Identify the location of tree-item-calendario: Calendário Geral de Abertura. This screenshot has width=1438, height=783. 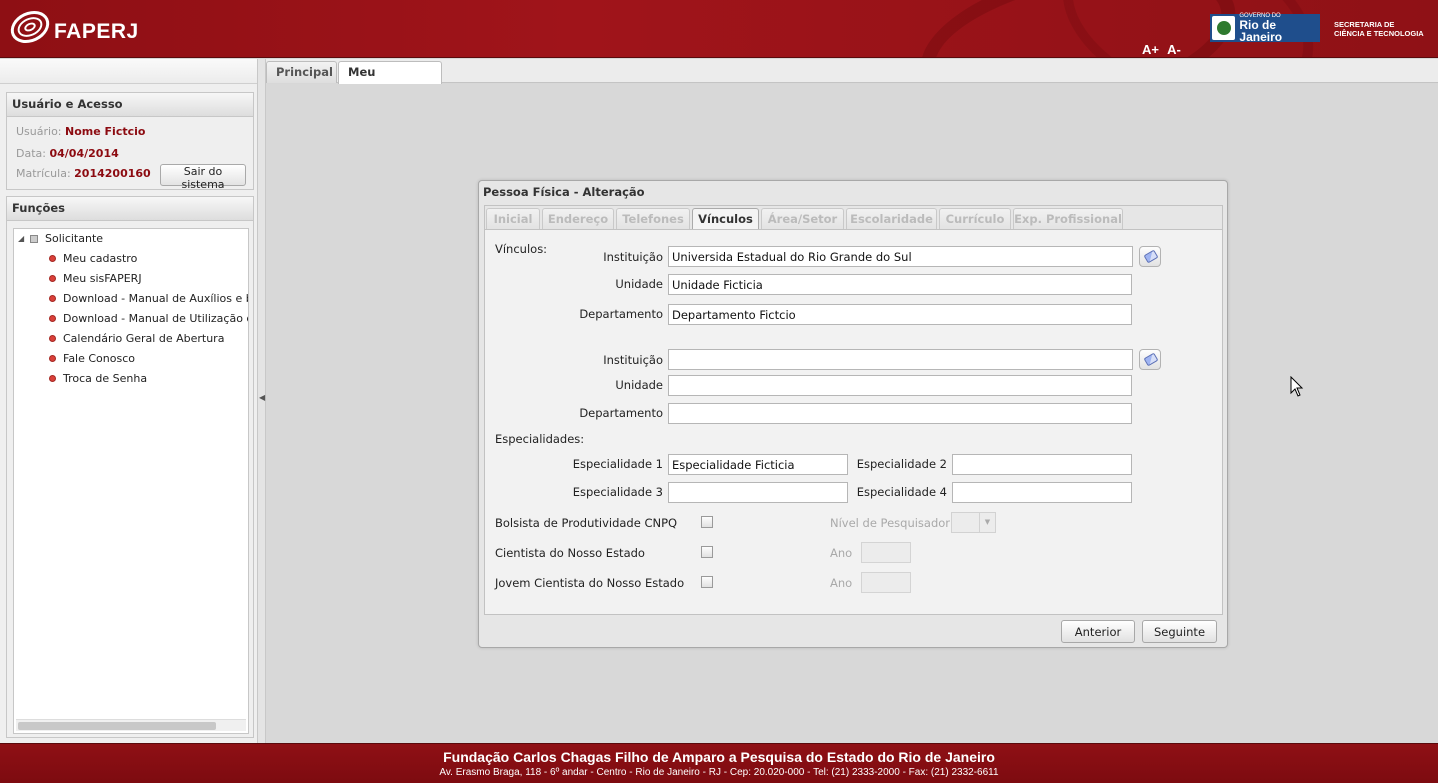
(136, 338).